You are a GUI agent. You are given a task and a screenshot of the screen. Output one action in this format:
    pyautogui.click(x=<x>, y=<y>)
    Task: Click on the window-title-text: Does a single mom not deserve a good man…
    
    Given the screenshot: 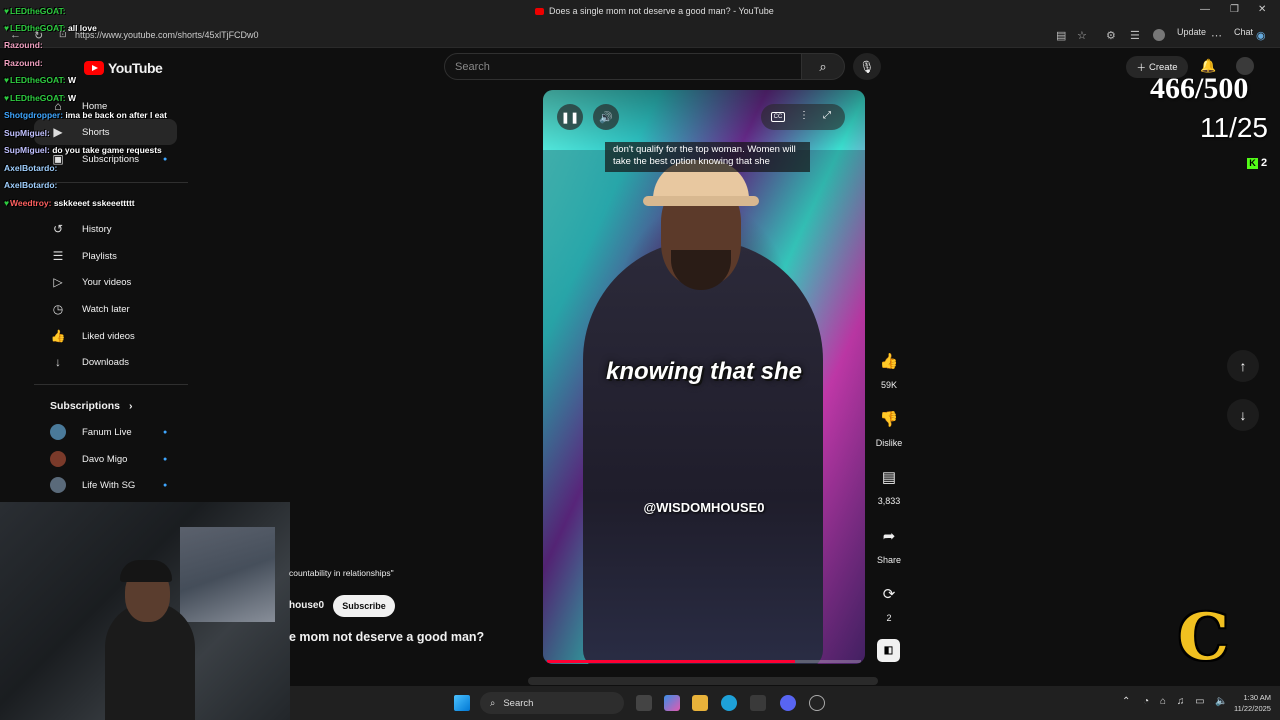 What is the action you would take?
    pyautogui.click(x=661, y=11)
    